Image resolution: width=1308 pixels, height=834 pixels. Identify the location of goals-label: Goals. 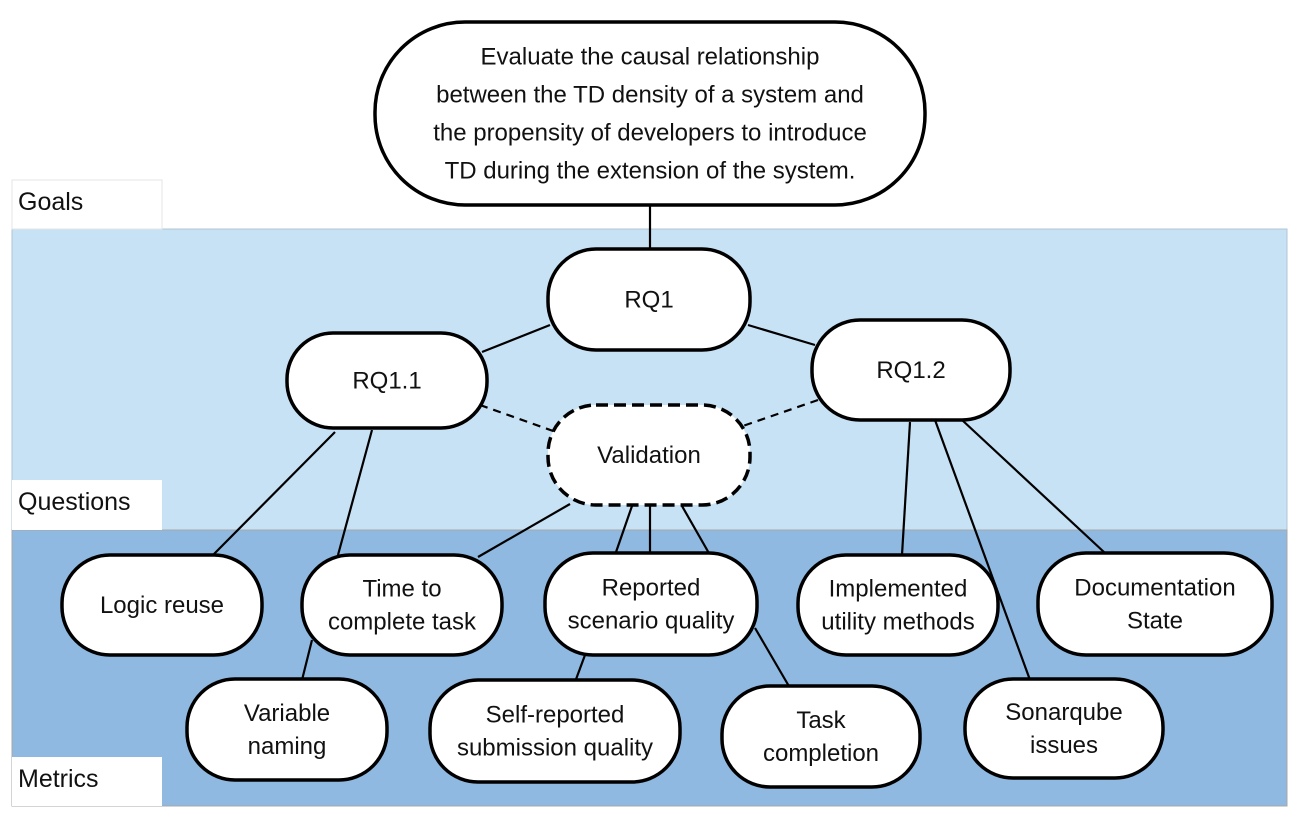
(50, 202).